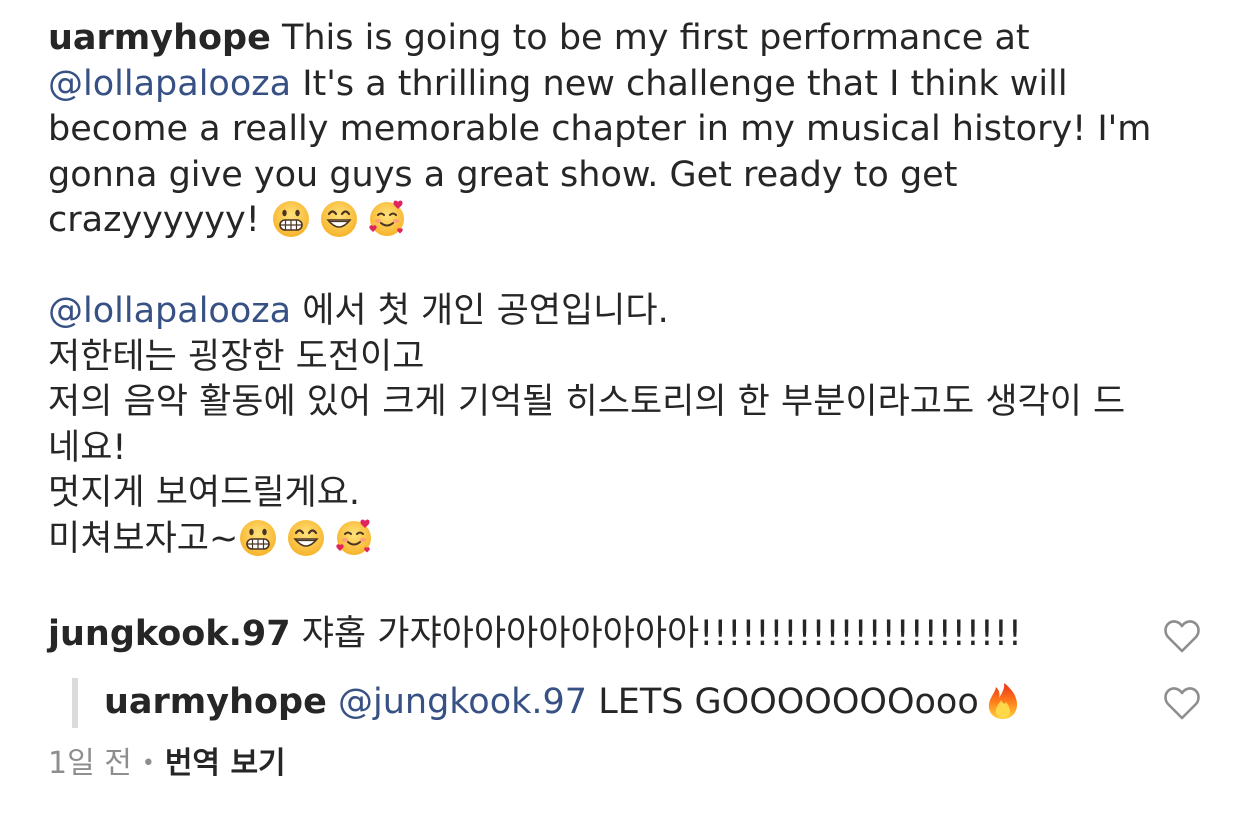 The image size is (1242, 828). What do you see at coordinates (462, 702) in the screenshot?
I see `mention-jungkook: @jungkook.97` at bounding box center [462, 702].